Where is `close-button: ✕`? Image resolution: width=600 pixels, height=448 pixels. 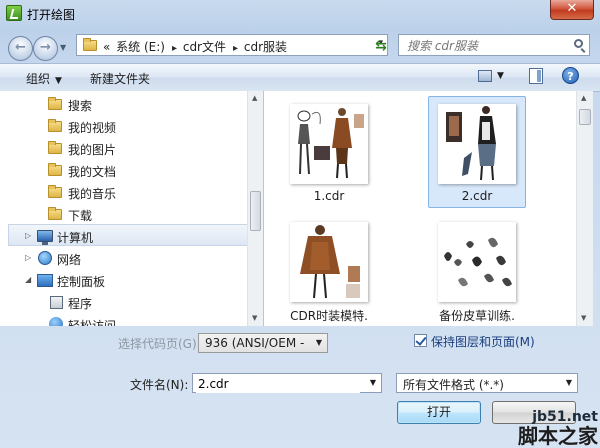
close-button: ✕ is located at coordinates (572, 10).